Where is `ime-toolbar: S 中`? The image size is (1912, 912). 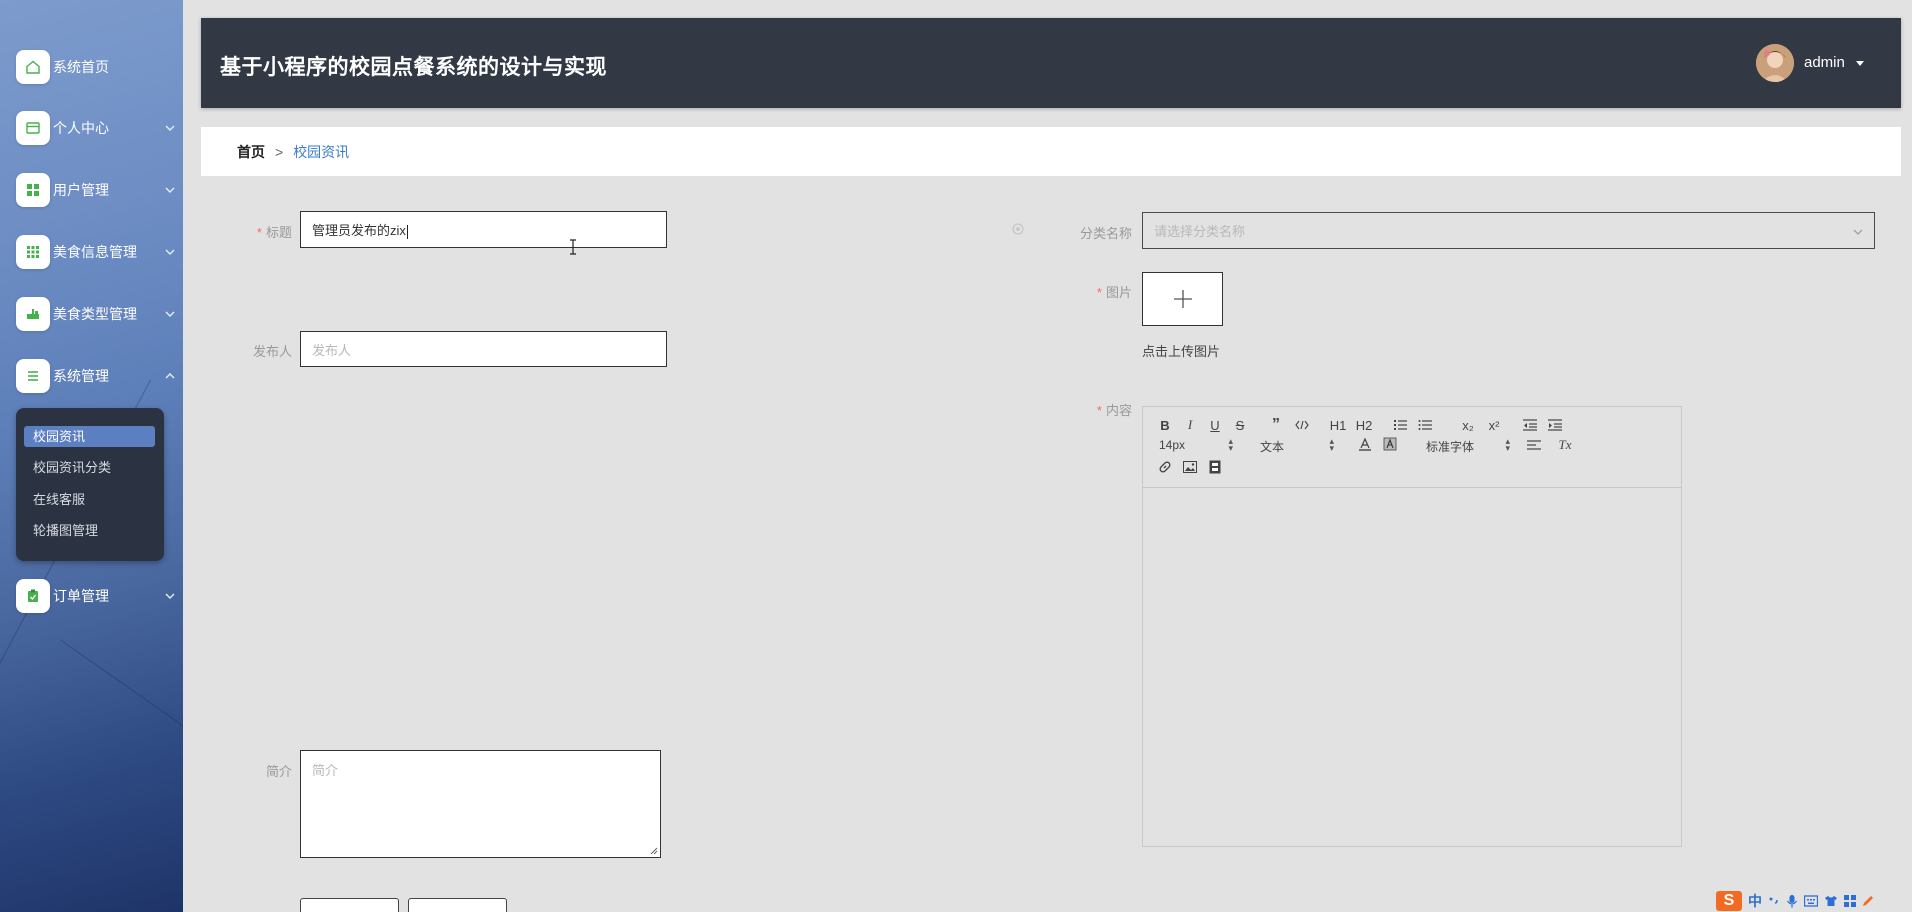
ime-toolbar: S 中 is located at coordinates (1814, 901).